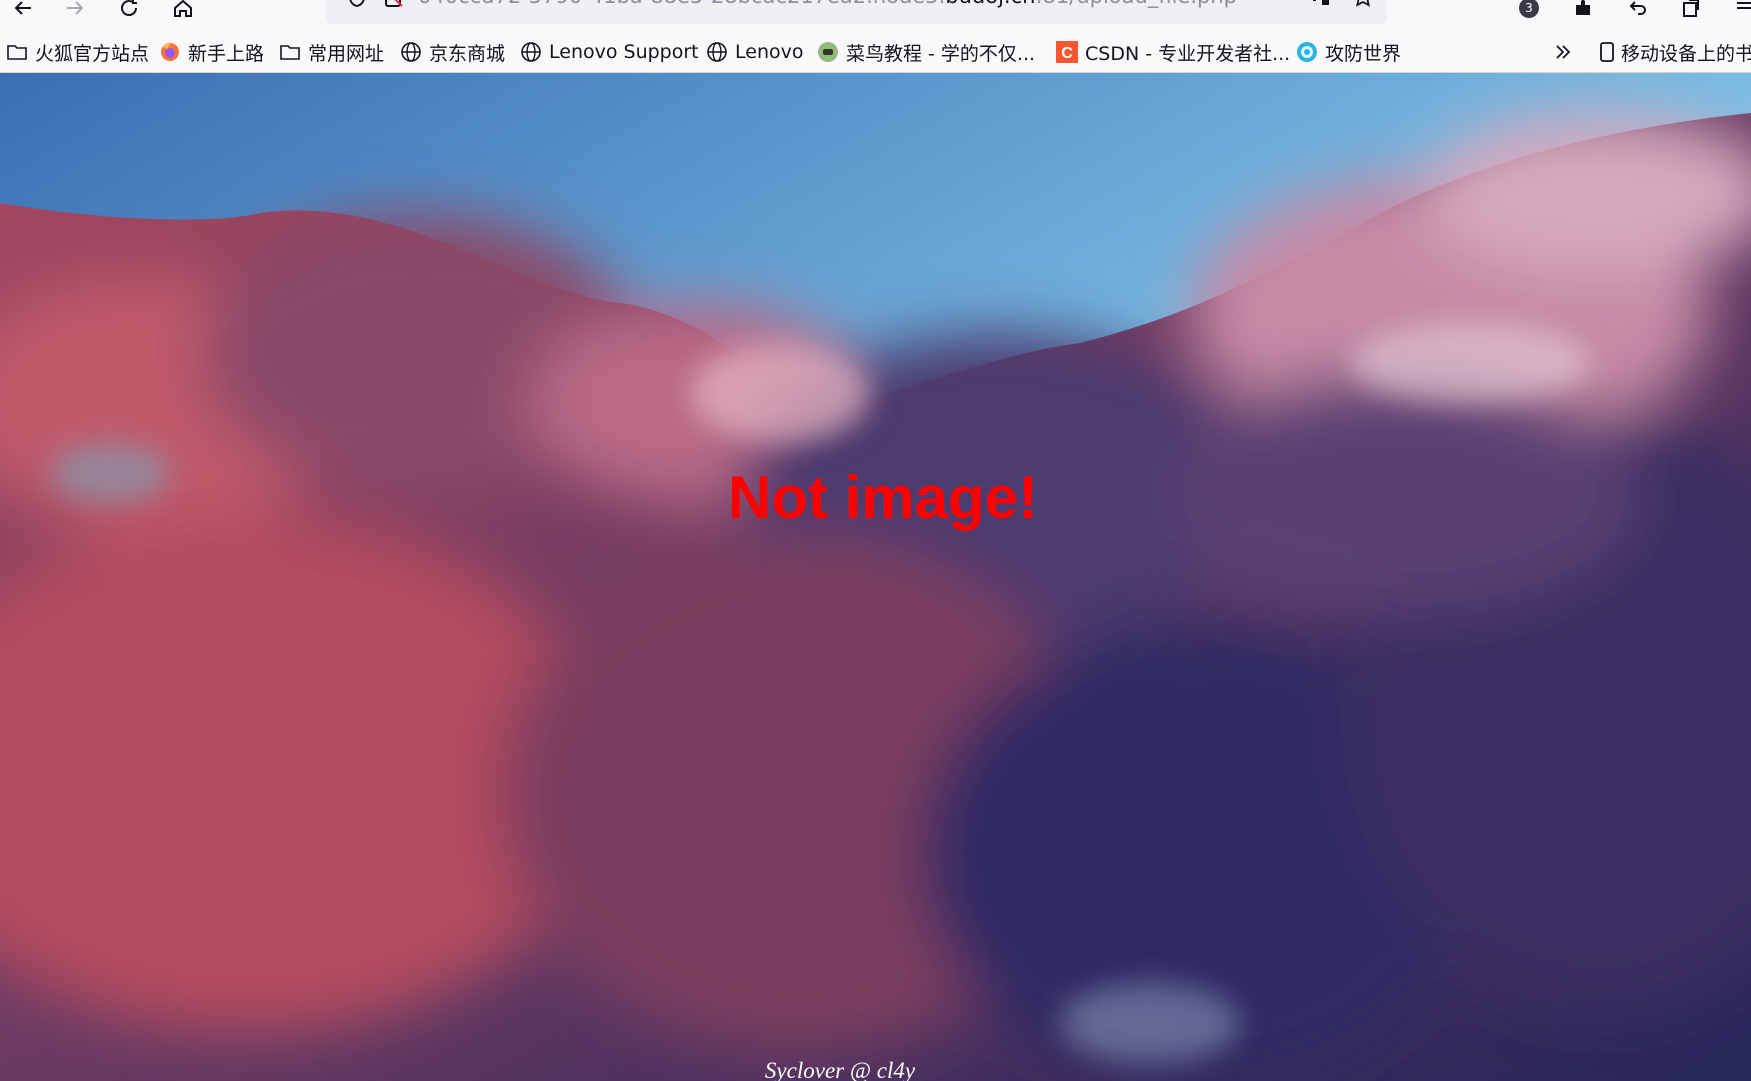 Image resolution: width=1751 pixels, height=1081 pixels. I want to click on share-button, so click(1691, 11).